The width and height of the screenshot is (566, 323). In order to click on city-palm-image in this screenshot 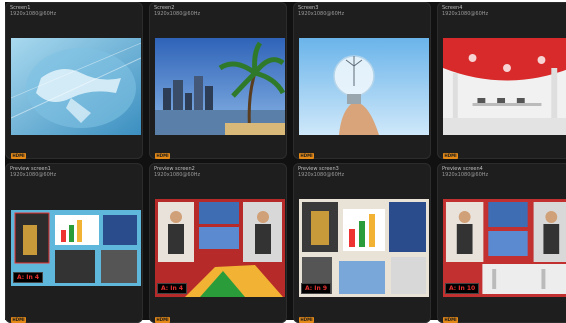, I will do `click(220, 86)`.